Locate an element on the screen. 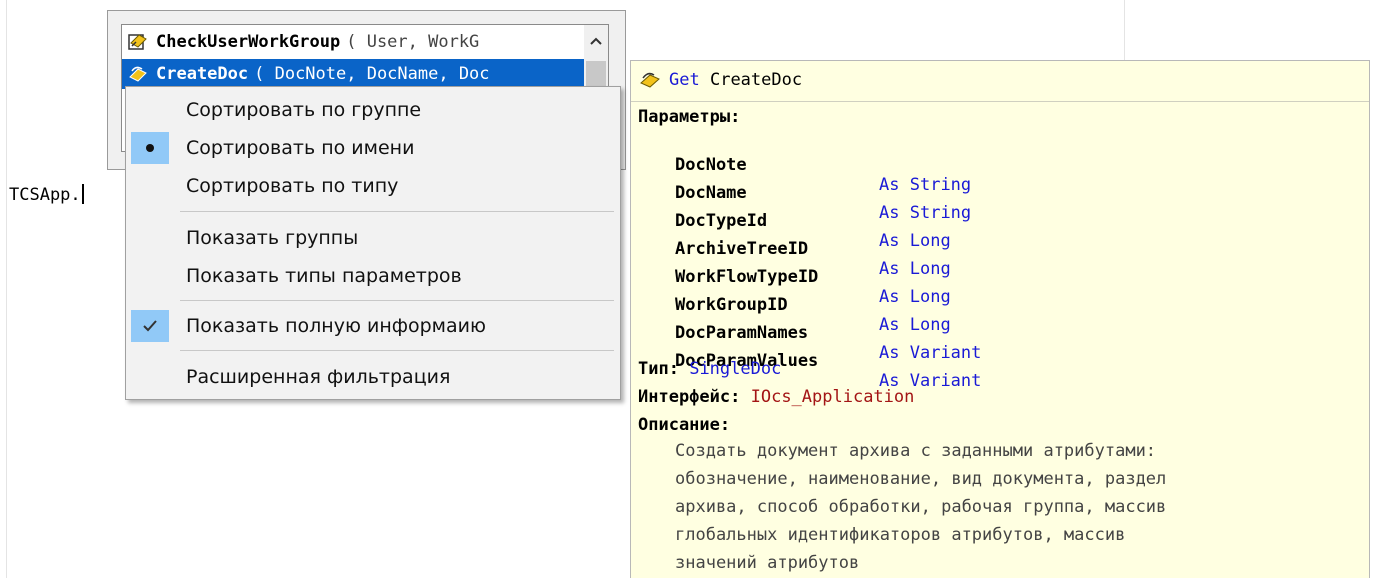 The image size is (1376, 578). menu-item-label: Показать типы параметров is located at coordinates (324, 276).